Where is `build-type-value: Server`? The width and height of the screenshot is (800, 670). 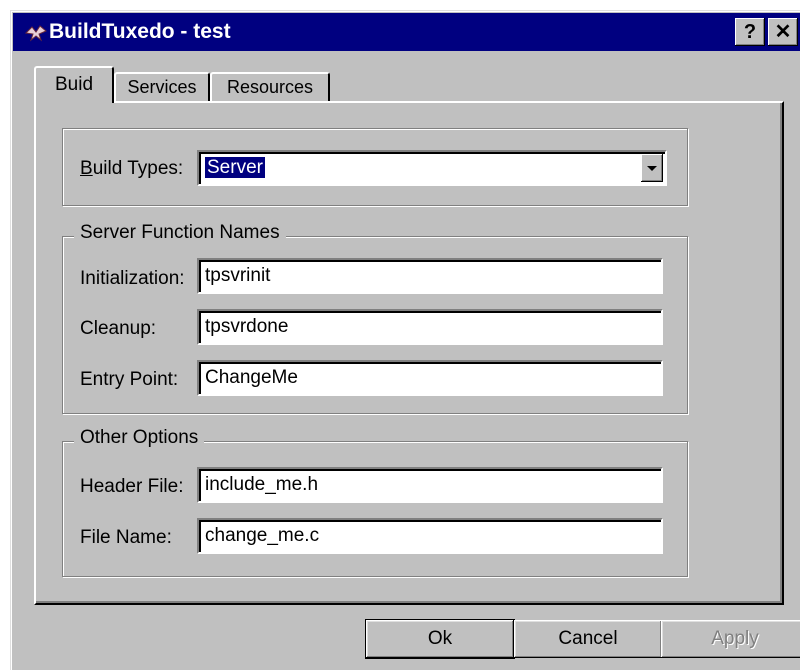 build-type-value: Server is located at coordinates (235, 167).